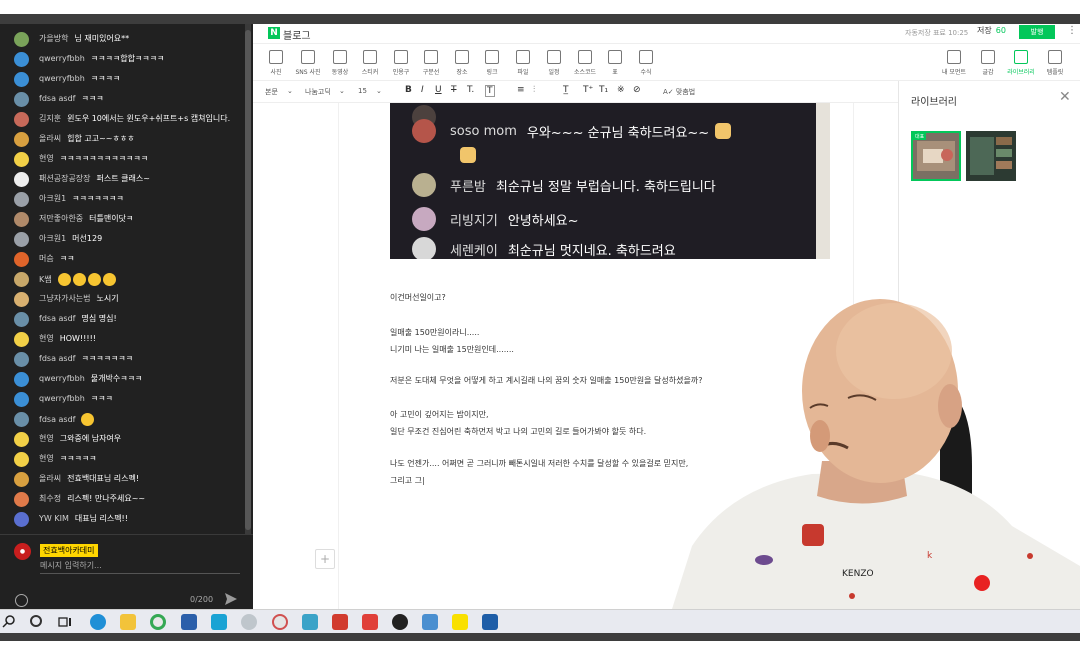  Describe the element at coordinates (290, 91) in the screenshot. I see `chevron-down-icon: ⌄` at that location.